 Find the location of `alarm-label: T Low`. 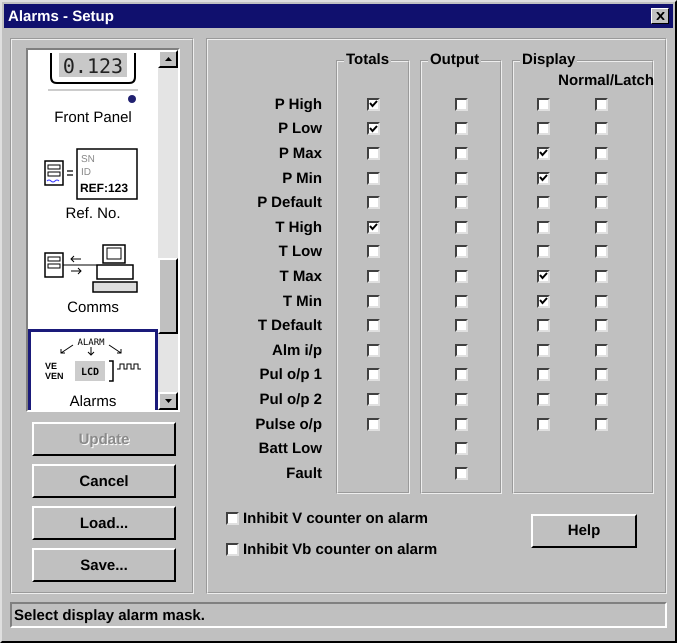

alarm-label: T Low is located at coordinates (300, 251).